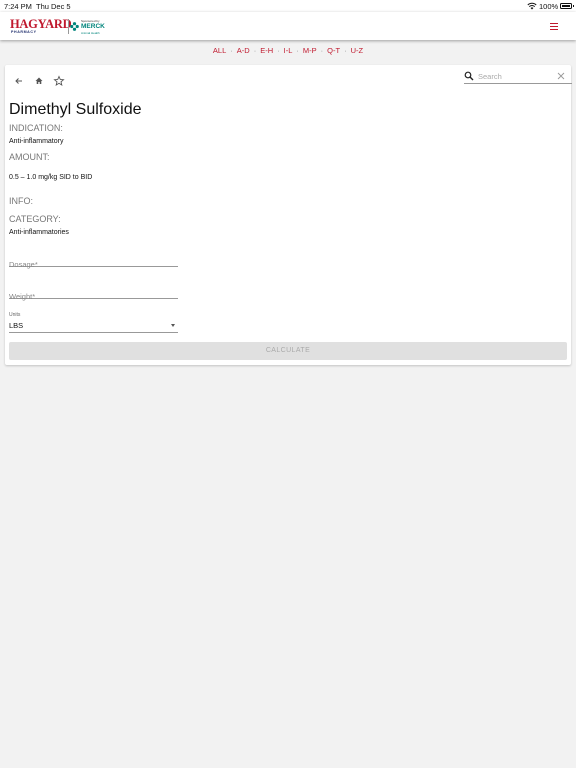  I want to click on star-outline-icon, so click(59, 81).